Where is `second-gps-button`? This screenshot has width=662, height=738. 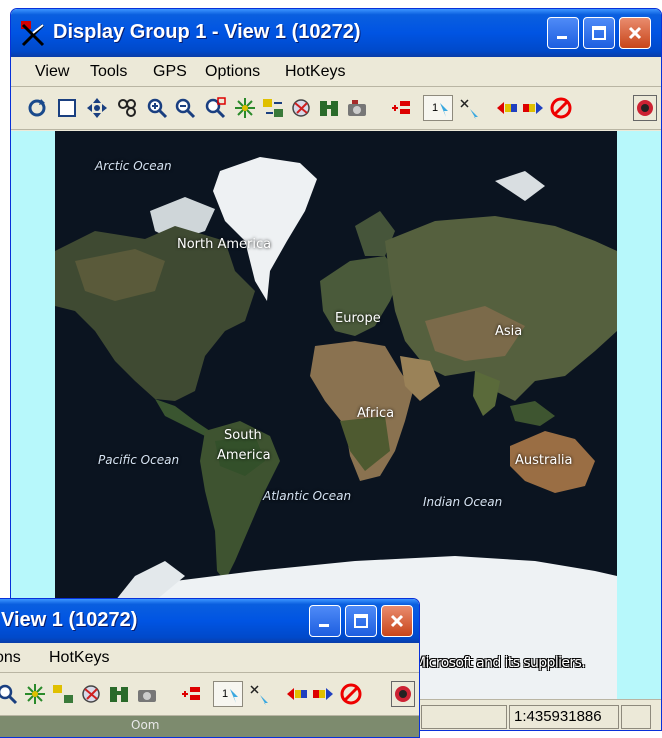
second-gps-button is located at coordinates (403, 694).